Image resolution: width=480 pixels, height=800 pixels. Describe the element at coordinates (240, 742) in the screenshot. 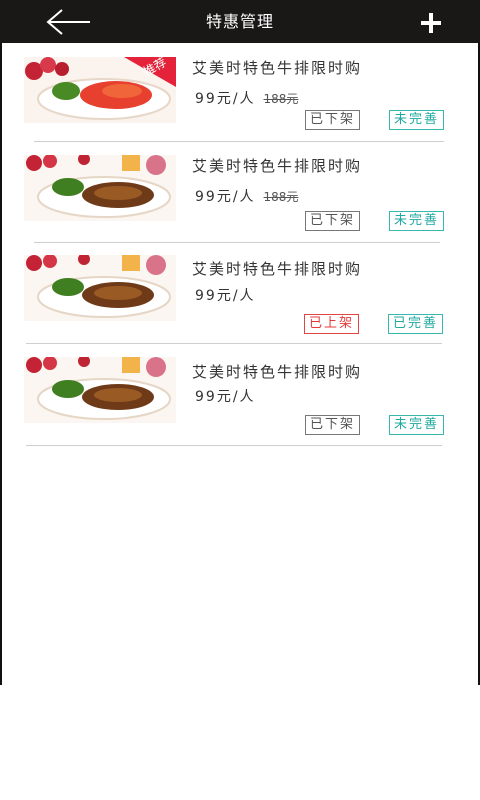

I see `bottom-blank-area` at that location.